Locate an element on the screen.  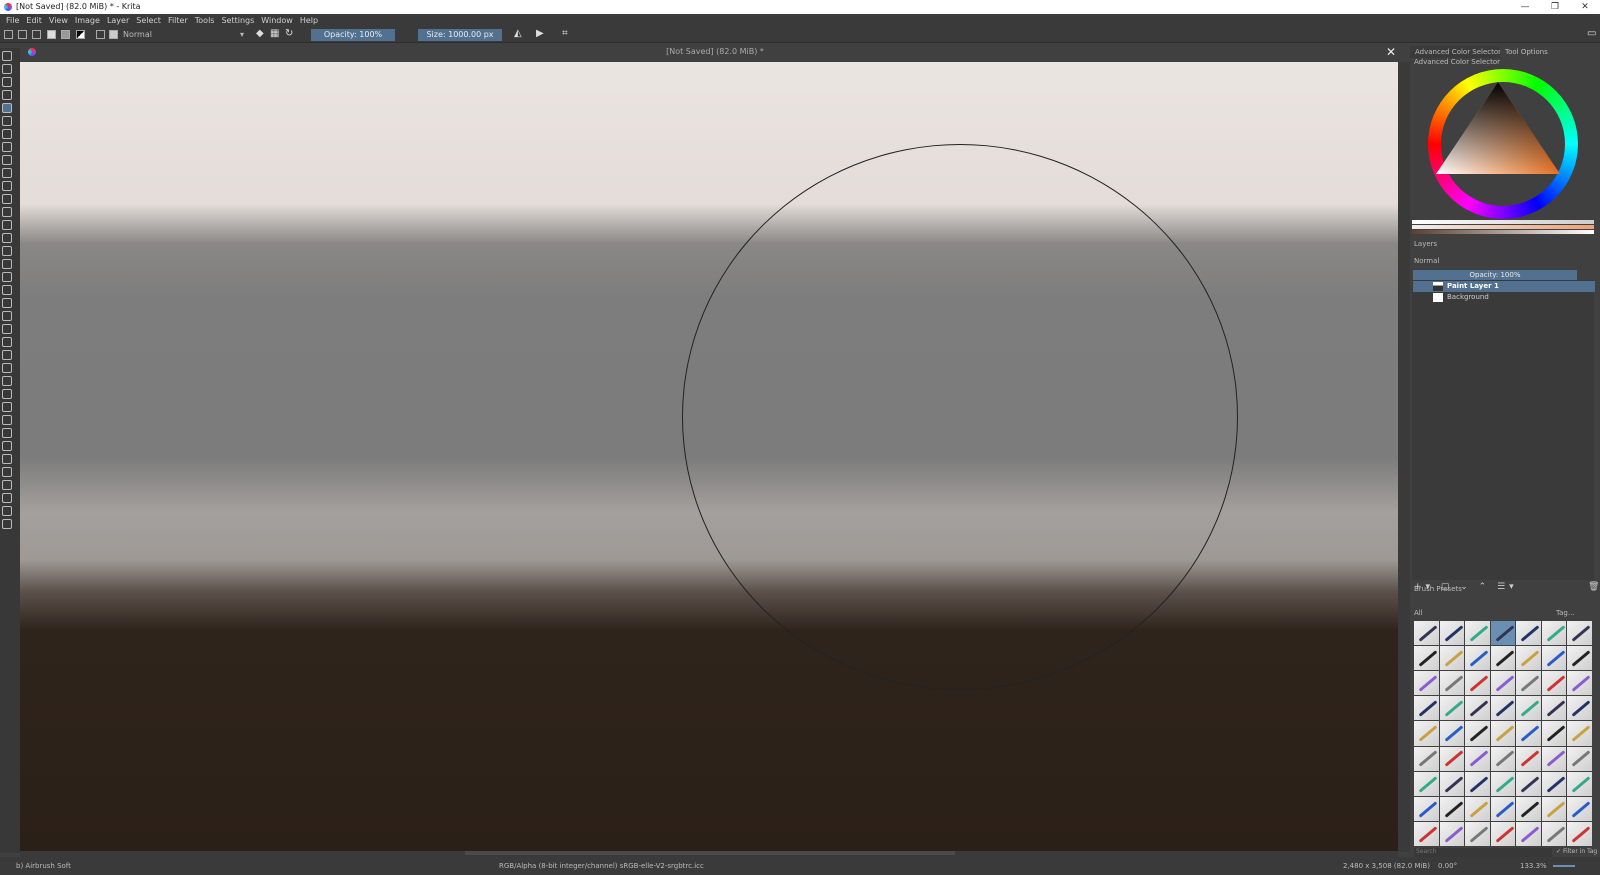
menu-help: Help is located at coordinates (309, 20).